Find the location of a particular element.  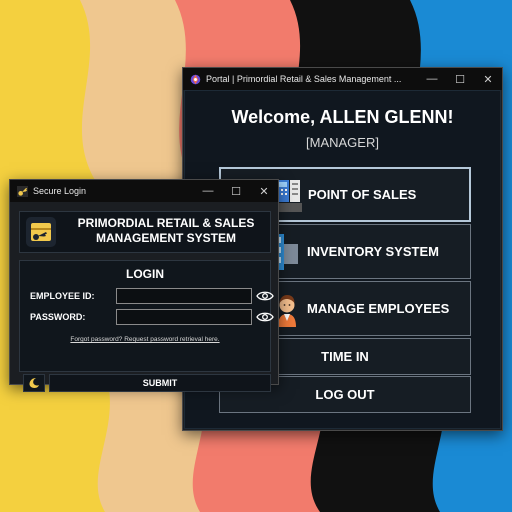

login-window-title: Secure Login is located at coordinates (60, 191).